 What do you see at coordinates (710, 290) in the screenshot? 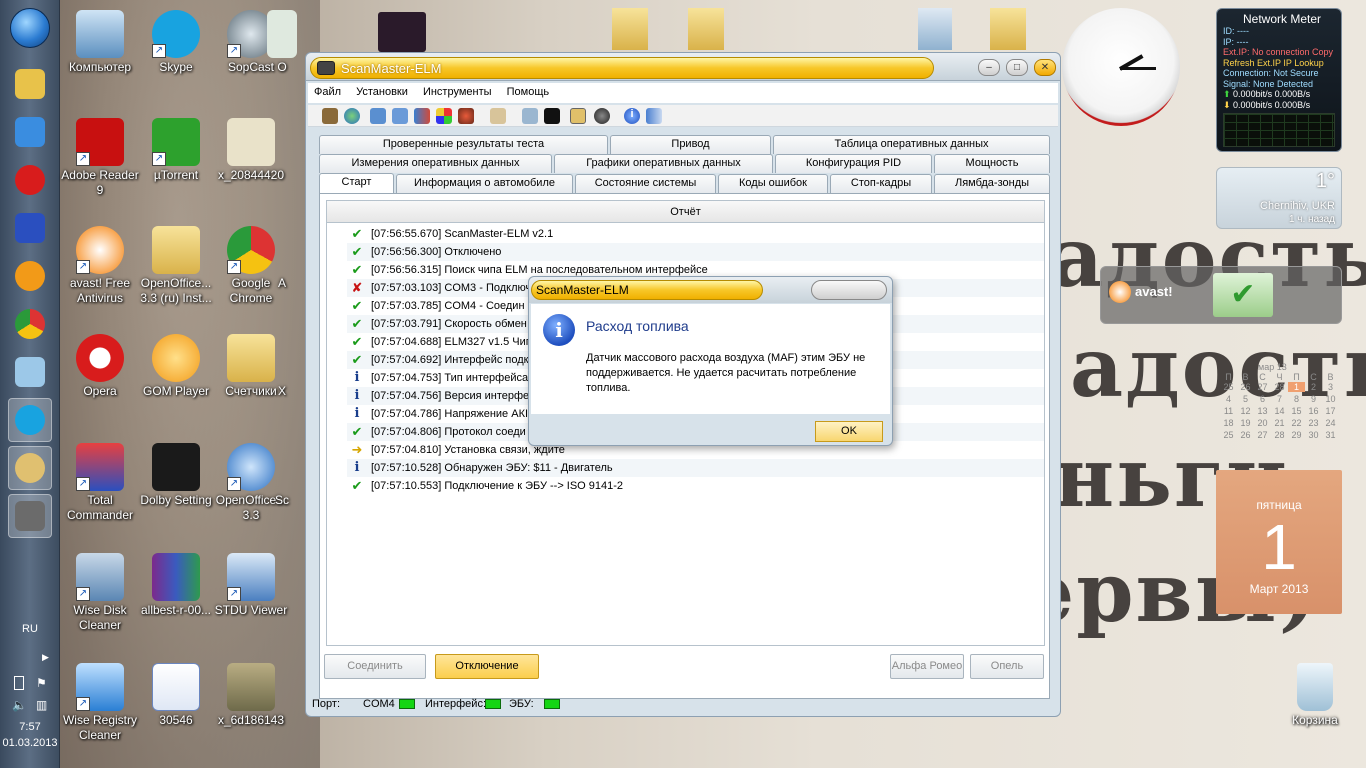
I see `dialog-titlebar: ScanMaster-ELM` at bounding box center [710, 290].